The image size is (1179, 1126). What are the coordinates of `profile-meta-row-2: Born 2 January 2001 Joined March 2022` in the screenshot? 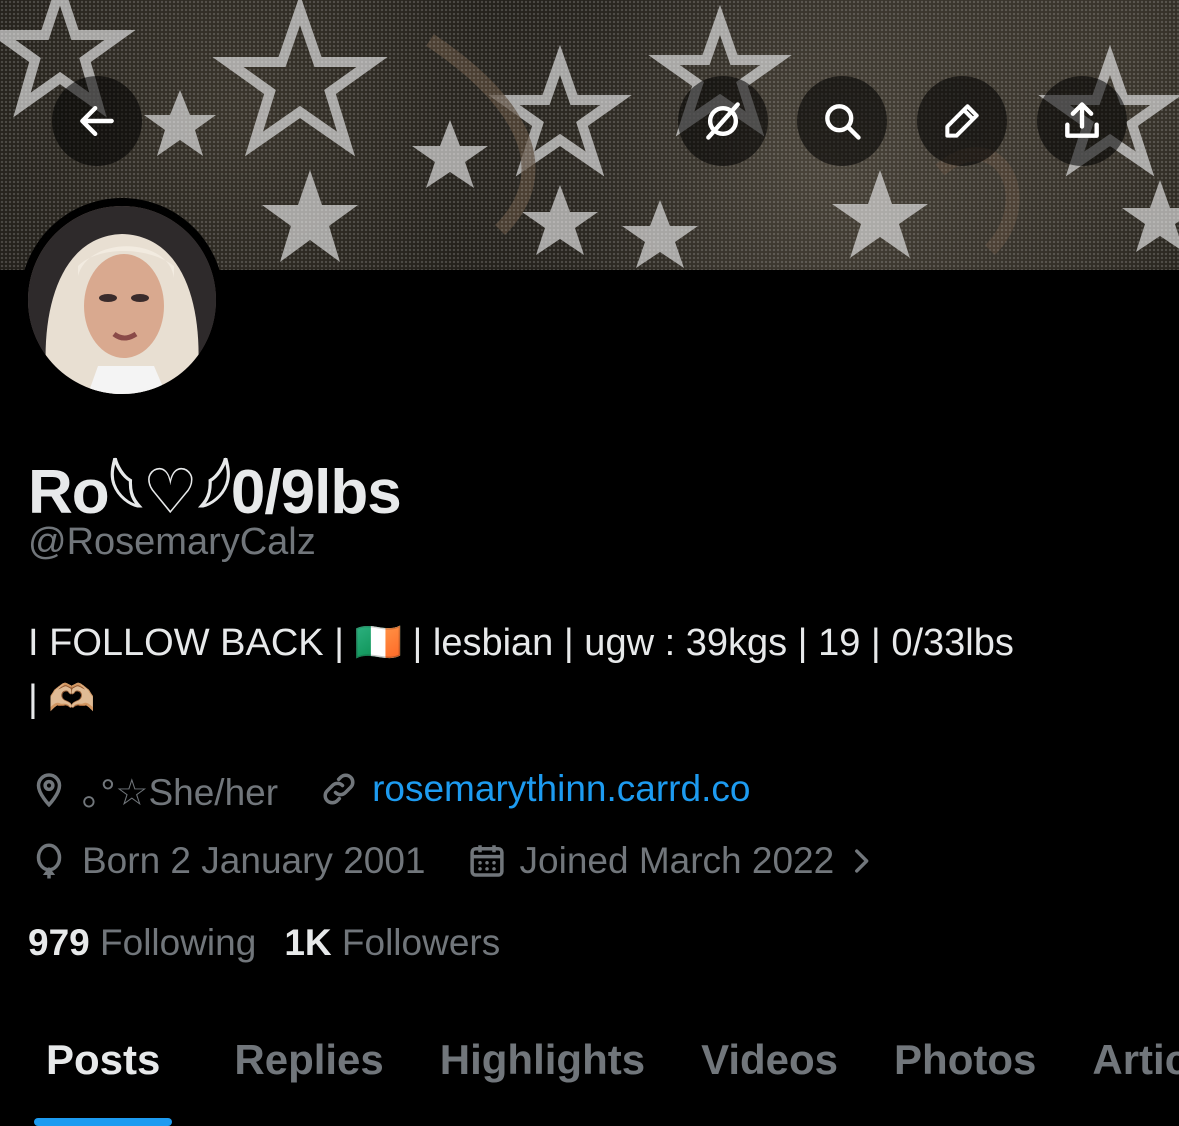 It's located at (473, 861).